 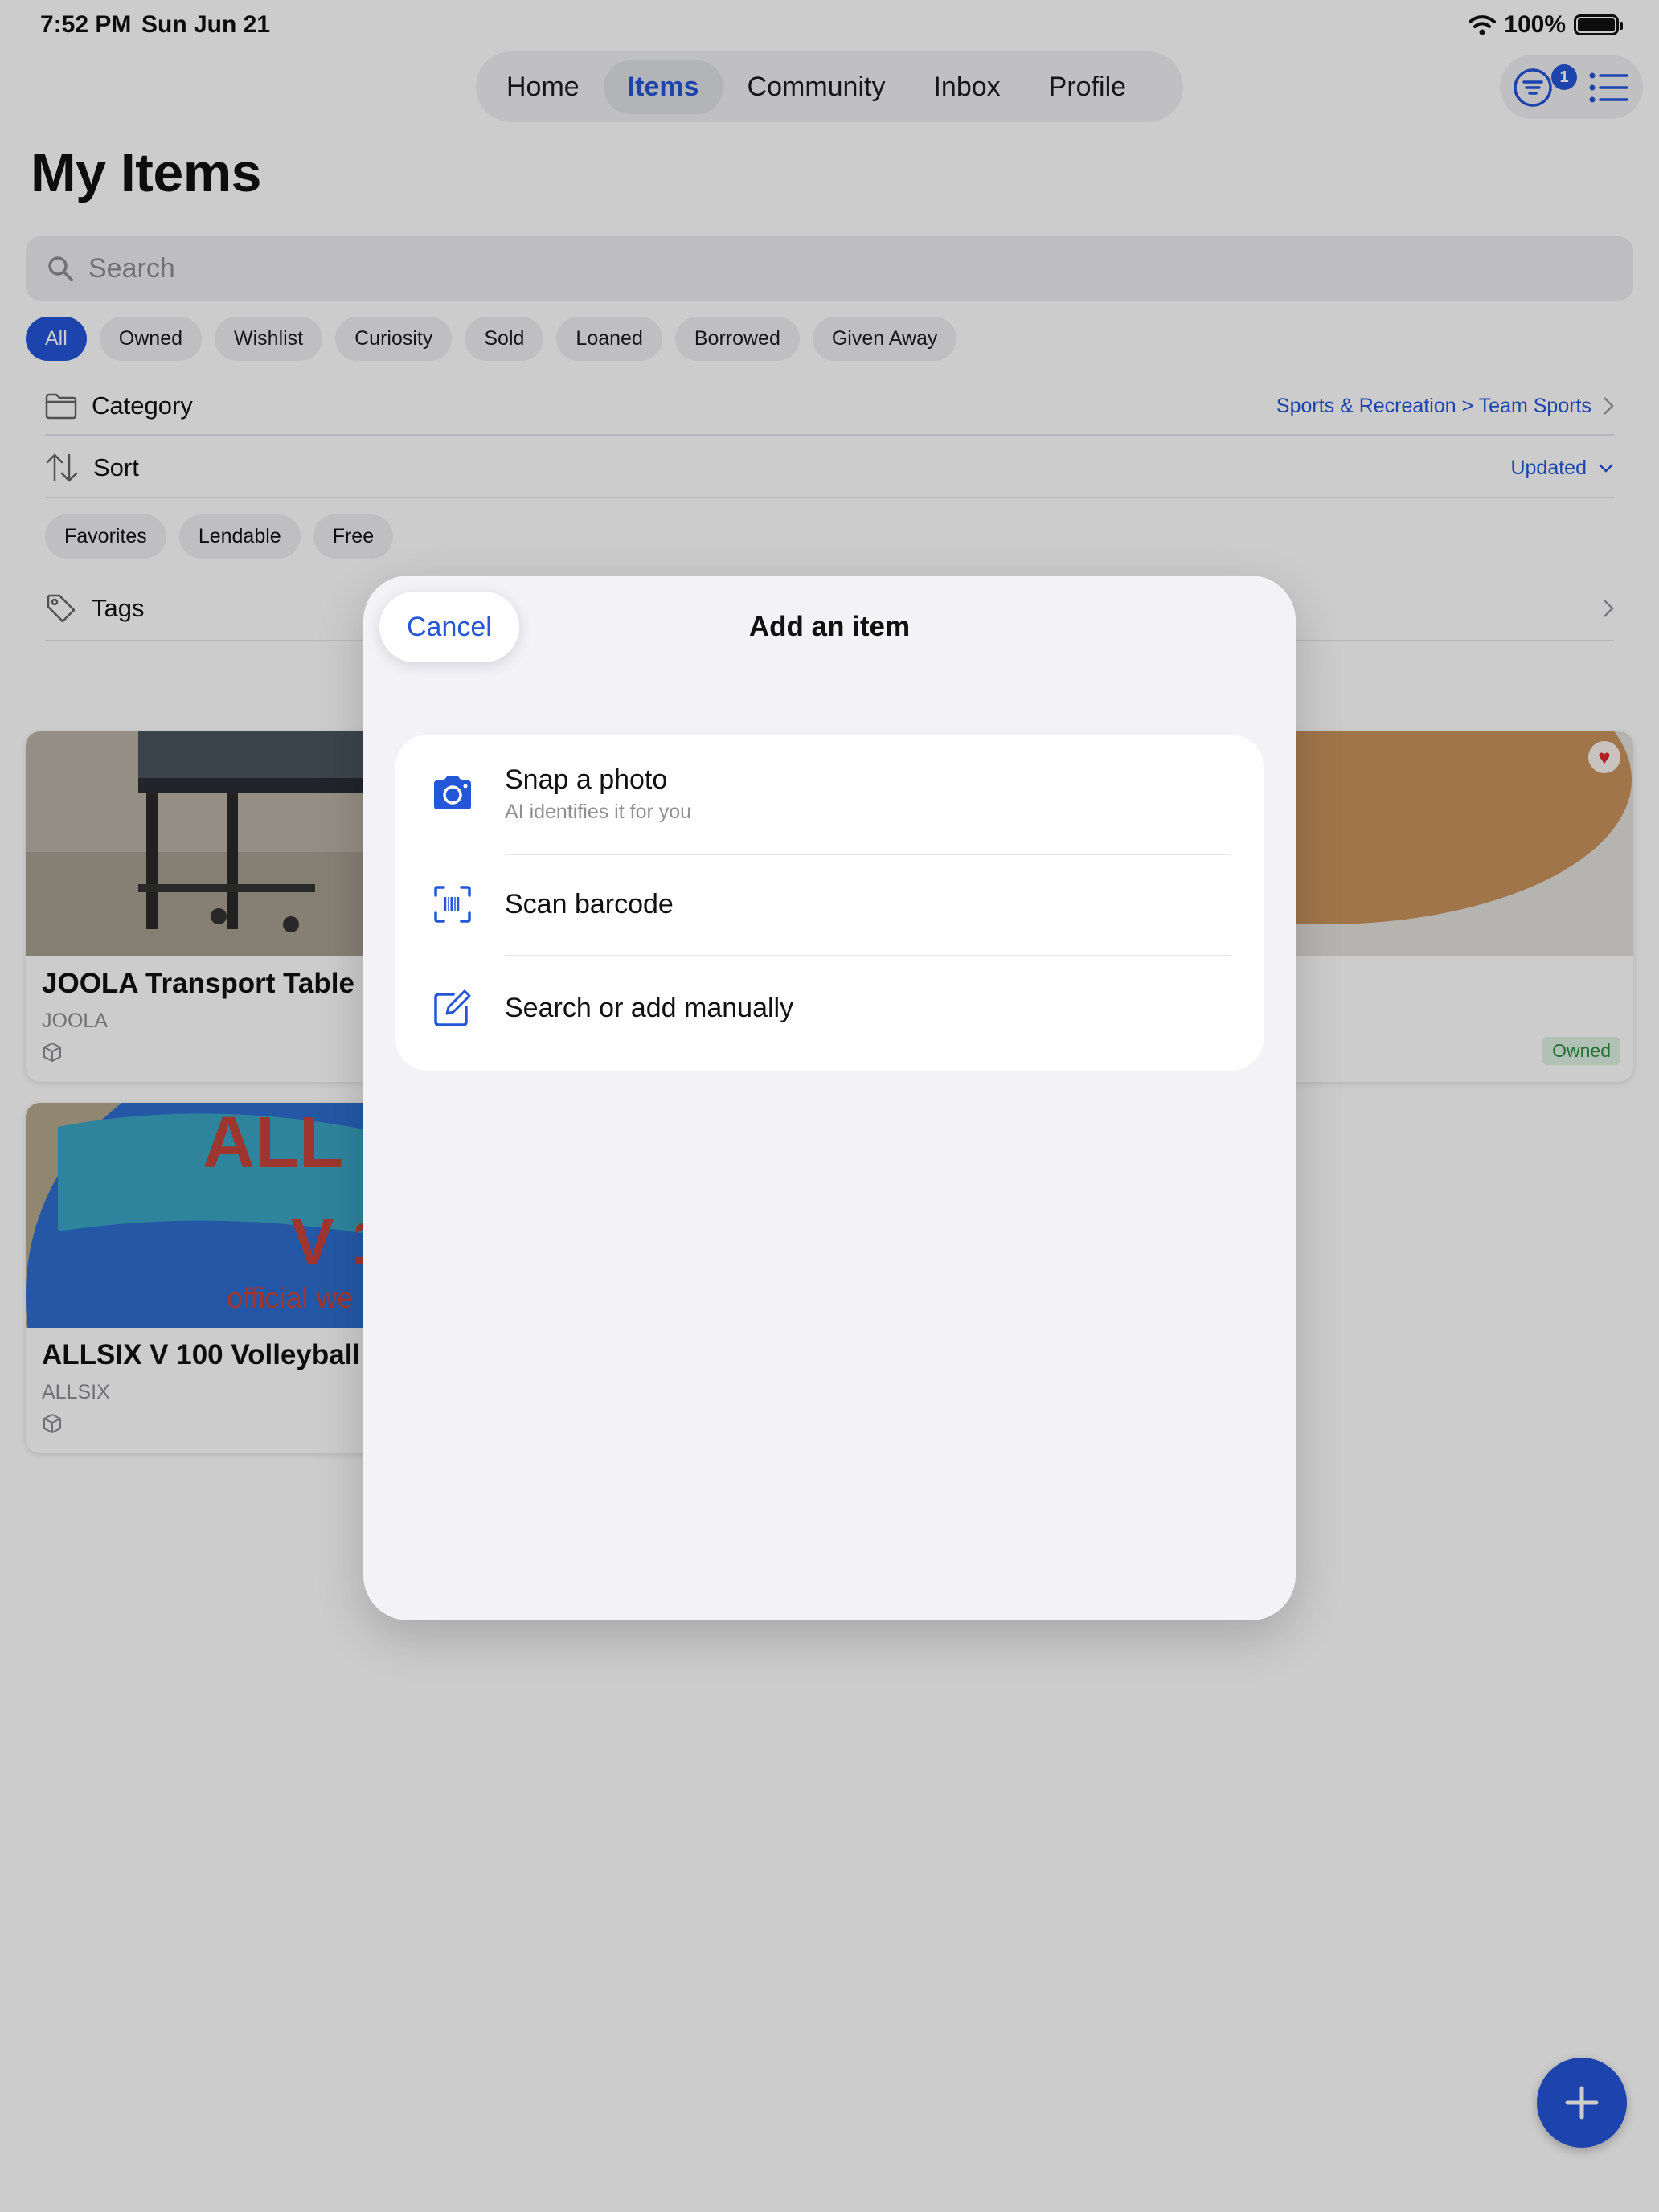 I want to click on sheet-title: Add an item, so click(x=829, y=626).